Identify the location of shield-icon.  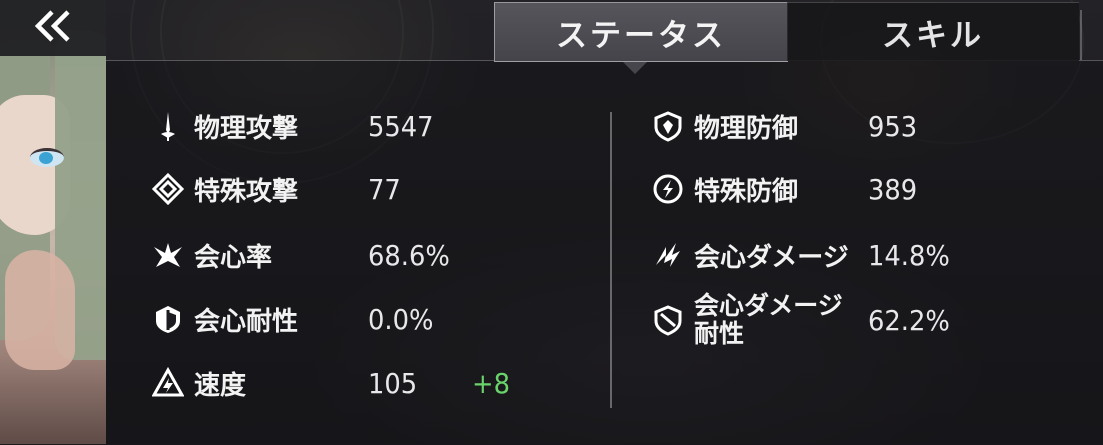
(668, 126).